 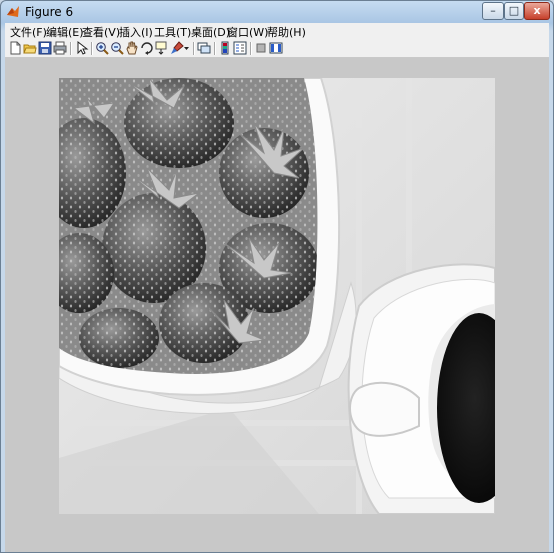 What do you see at coordinates (102, 48) in the screenshot?
I see `zoom-in-icon` at bounding box center [102, 48].